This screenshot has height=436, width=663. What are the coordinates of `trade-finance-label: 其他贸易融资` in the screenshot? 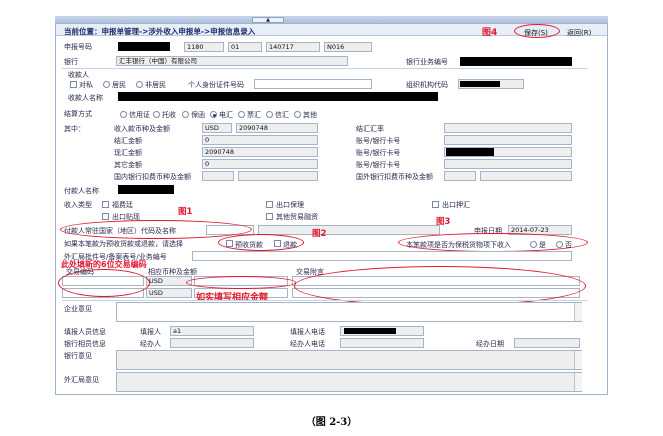 It's located at (297, 217).